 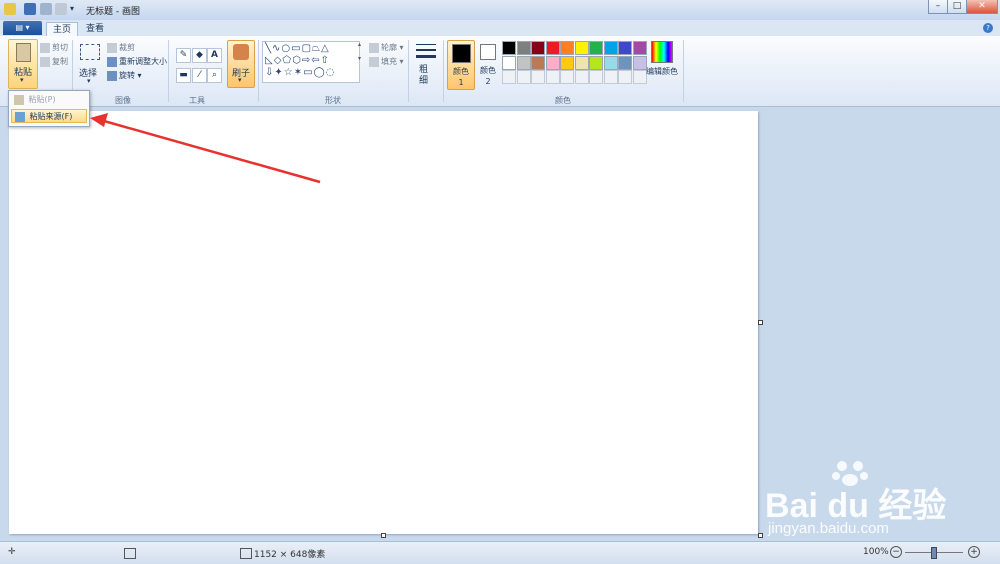 I want to click on selection-size-icon, so click(x=130, y=553).